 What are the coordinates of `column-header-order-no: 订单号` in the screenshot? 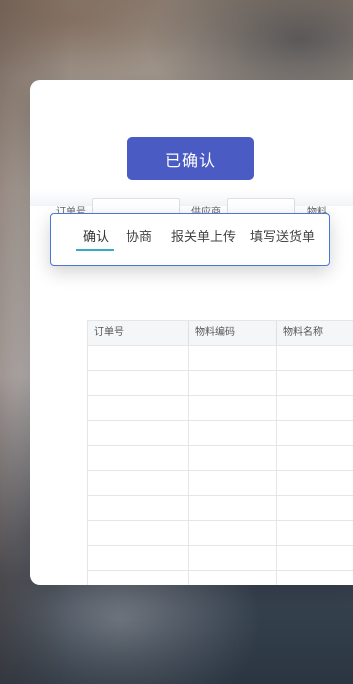 It's located at (138, 333).